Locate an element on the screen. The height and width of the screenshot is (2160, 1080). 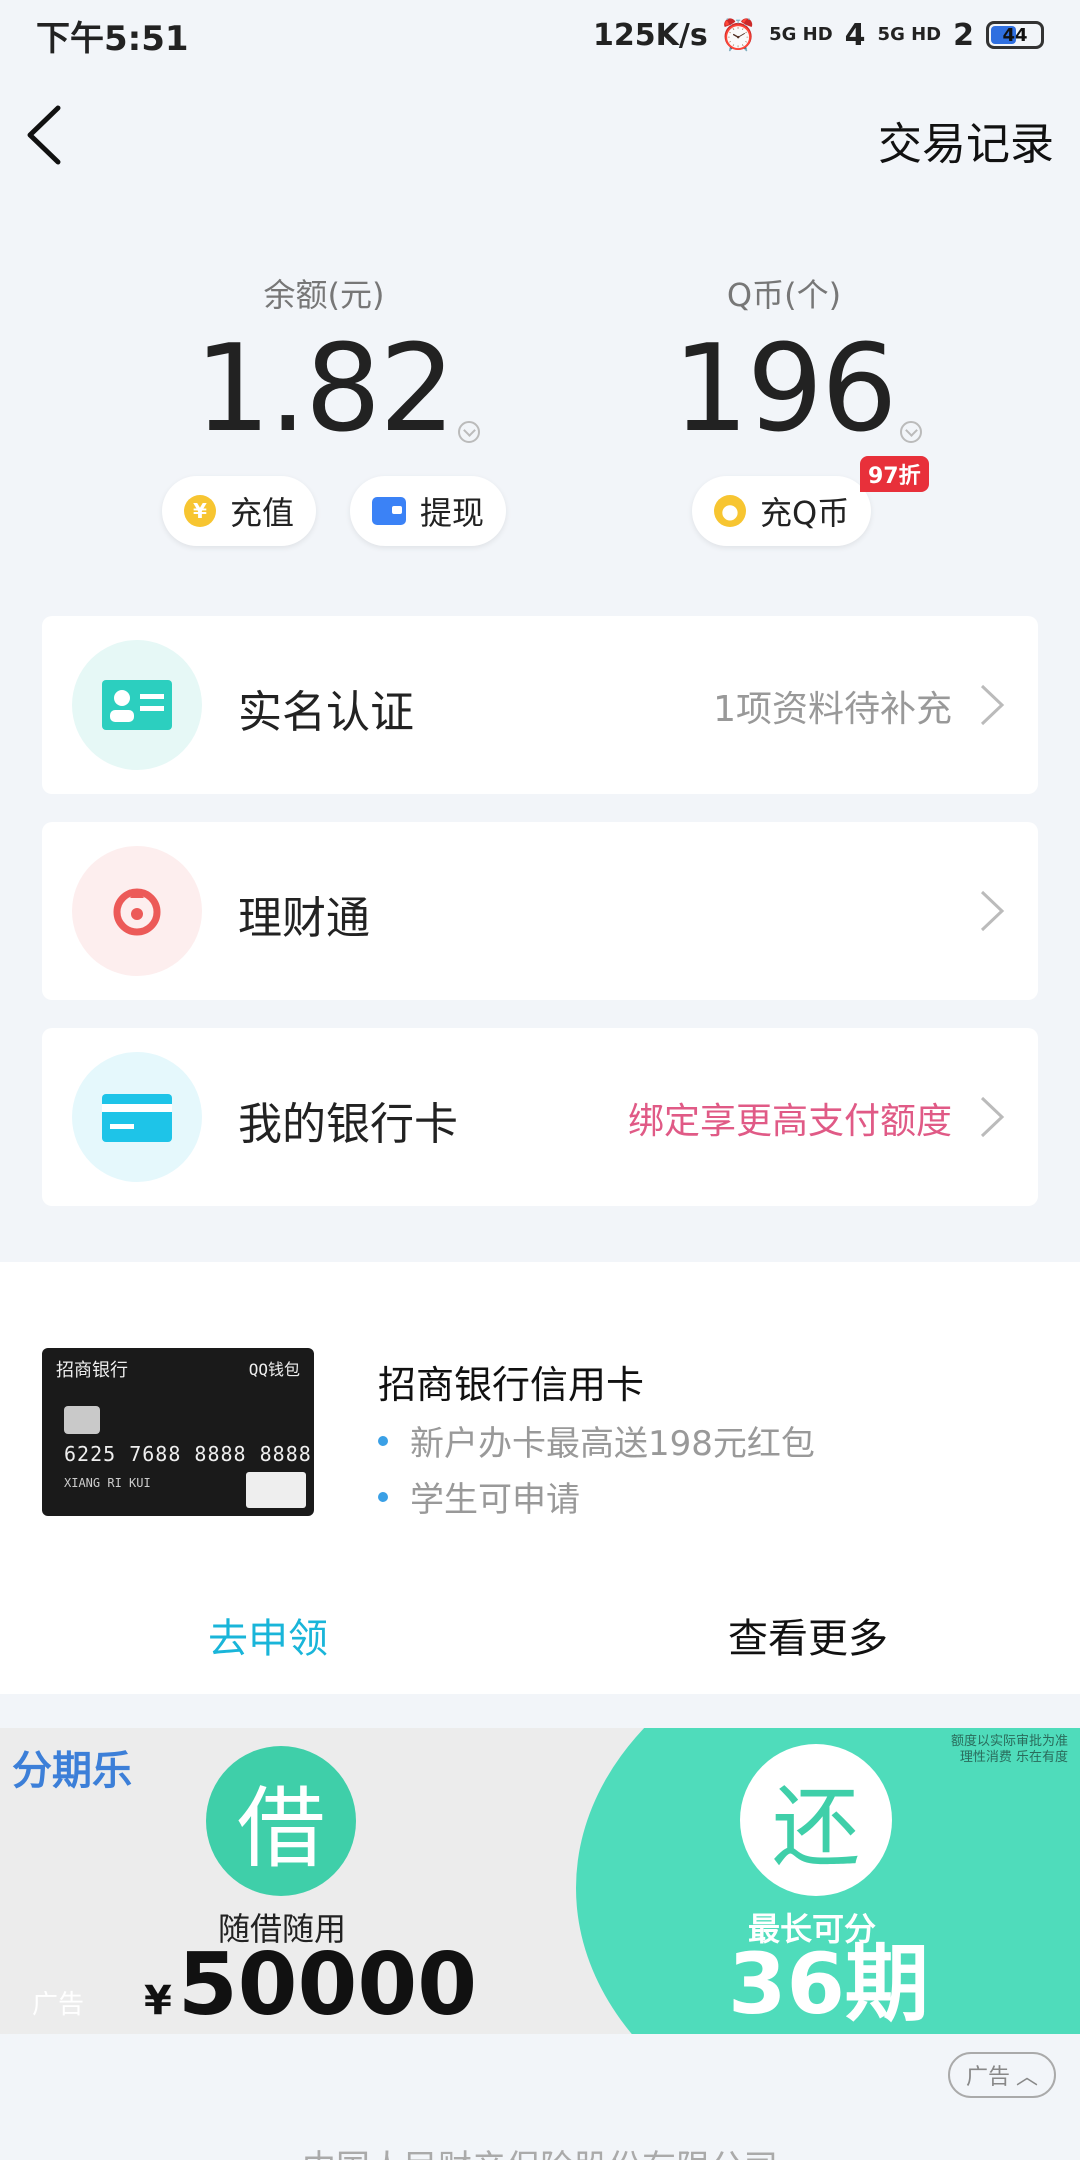
alarm-icon: ⏰ is located at coordinates (738, 35).